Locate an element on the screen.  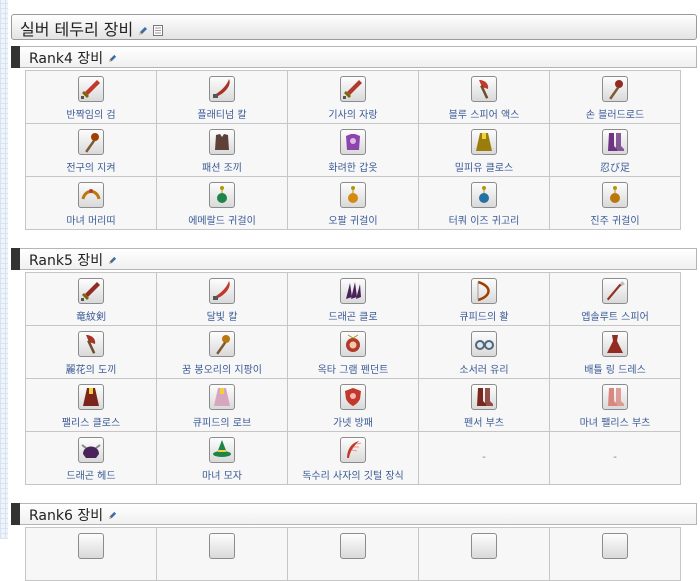
vest-icon is located at coordinates (222, 142).